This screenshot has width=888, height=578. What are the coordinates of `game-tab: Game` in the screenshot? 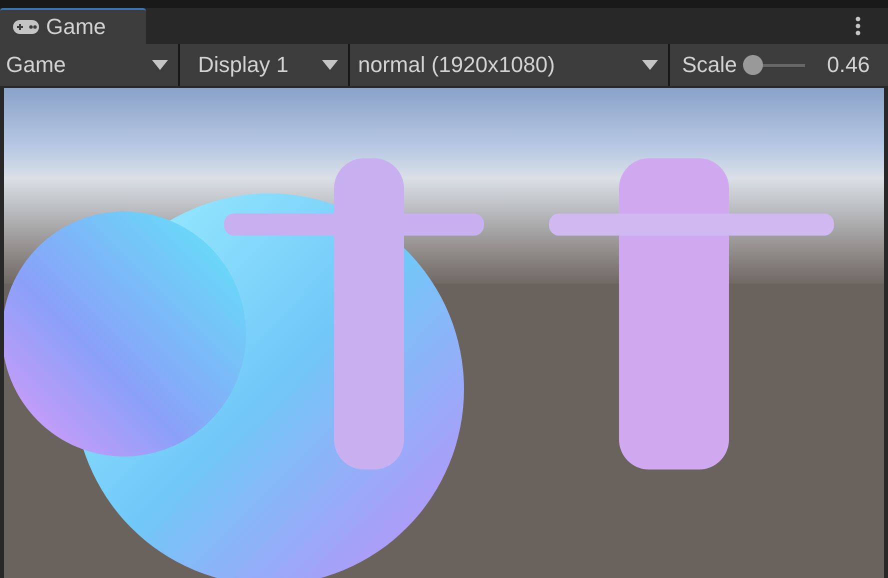 It's located at (73, 26).